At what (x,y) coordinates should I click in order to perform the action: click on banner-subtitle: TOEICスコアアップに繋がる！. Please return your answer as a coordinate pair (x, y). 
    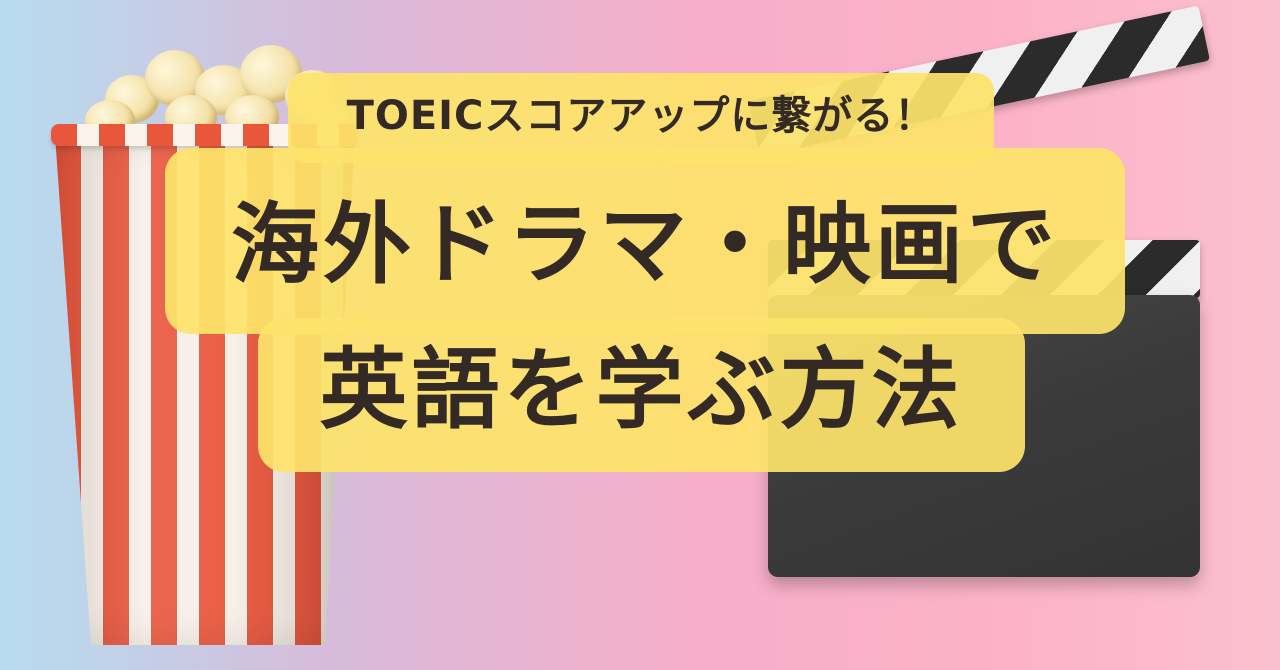
    Looking at the image, I should click on (641, 116).